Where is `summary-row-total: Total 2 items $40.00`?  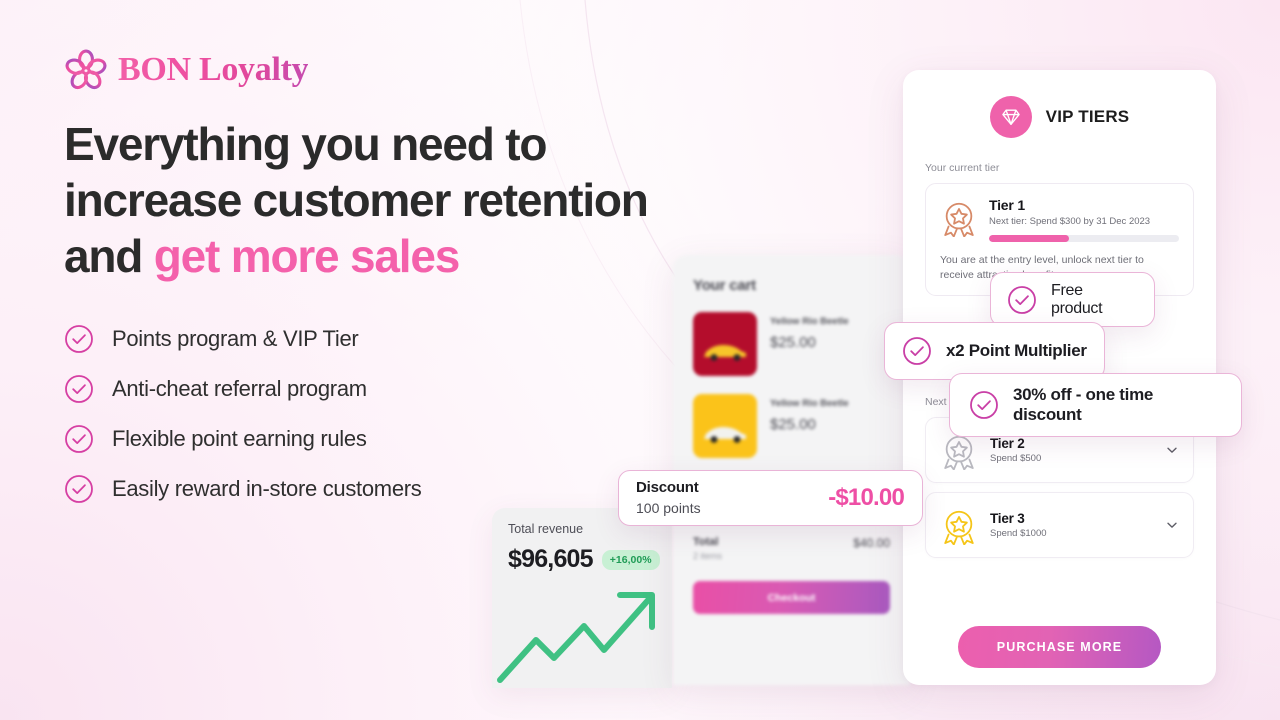
summary-row-total: Total 2 items $40.00 is located at coordinates (791, 548).